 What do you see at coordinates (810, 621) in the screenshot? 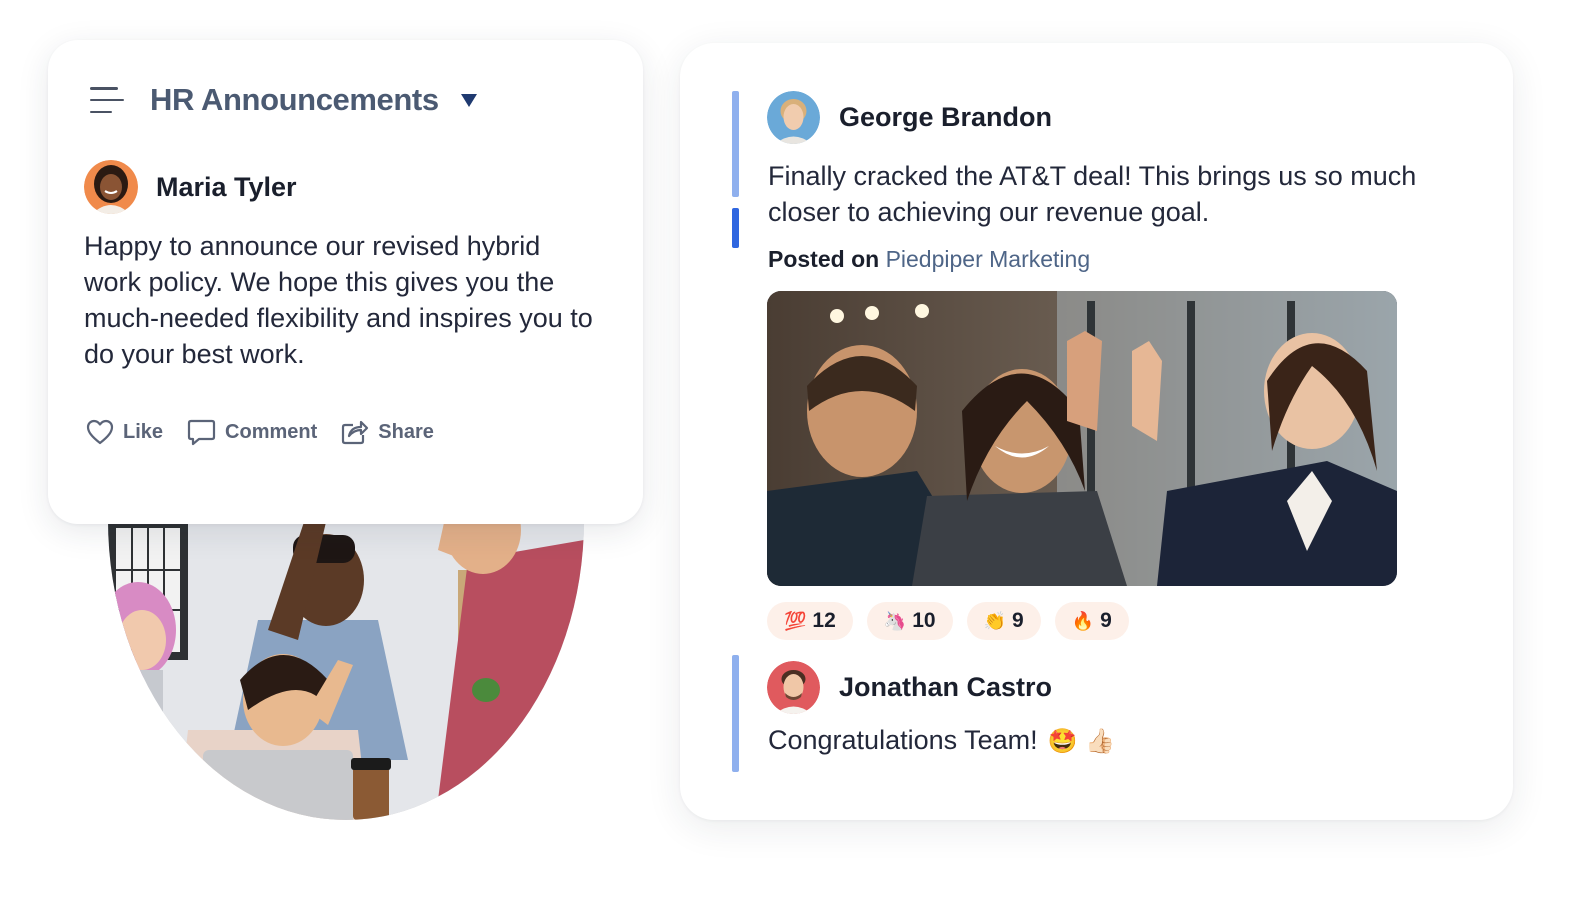
I see `reaction-100: 💯 12` at bounding box center [810, 621].